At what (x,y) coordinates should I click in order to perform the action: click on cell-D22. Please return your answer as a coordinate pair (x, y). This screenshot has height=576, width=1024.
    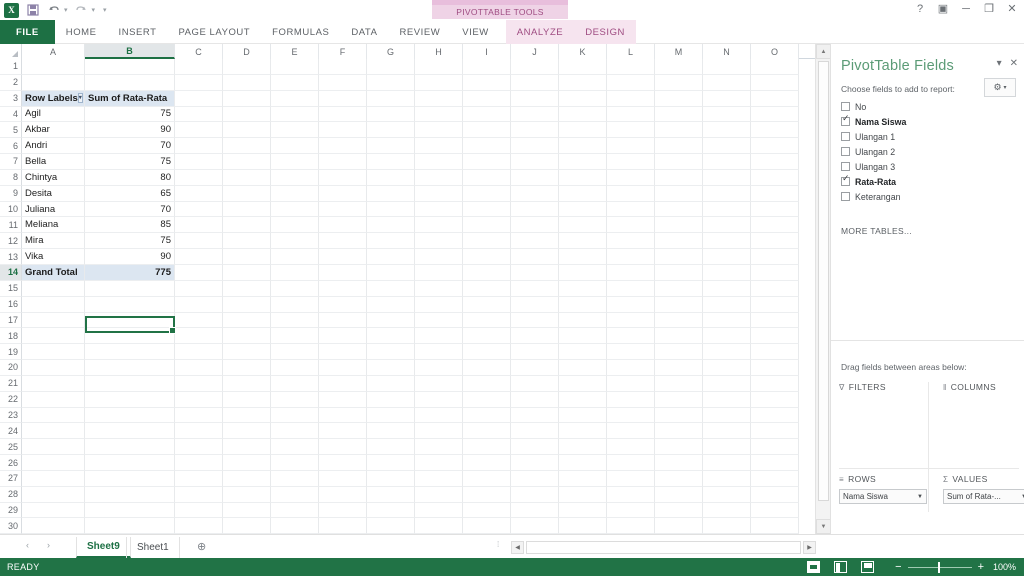
    Looking at the image, I should click on (247, 399).